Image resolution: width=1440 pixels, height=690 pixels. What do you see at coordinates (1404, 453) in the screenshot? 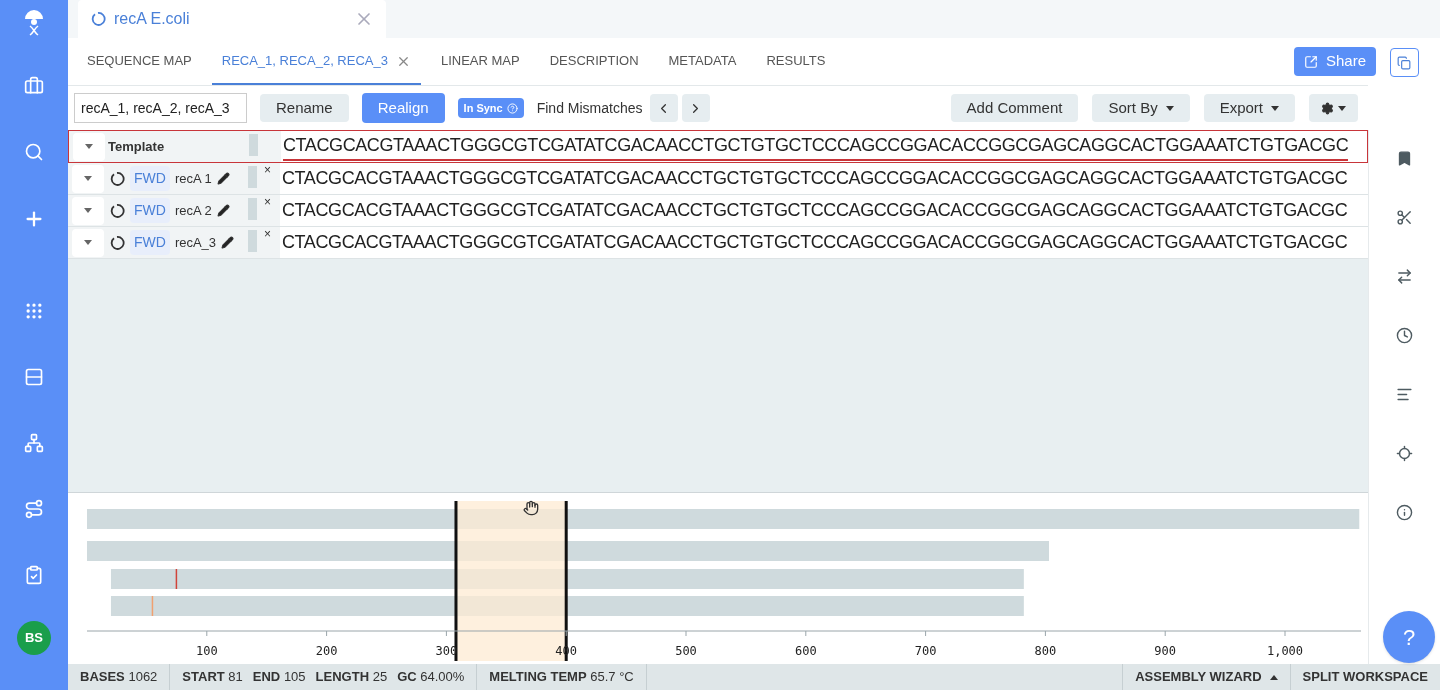
I see `crosshair-icon` at bounding box center [1404, 453].